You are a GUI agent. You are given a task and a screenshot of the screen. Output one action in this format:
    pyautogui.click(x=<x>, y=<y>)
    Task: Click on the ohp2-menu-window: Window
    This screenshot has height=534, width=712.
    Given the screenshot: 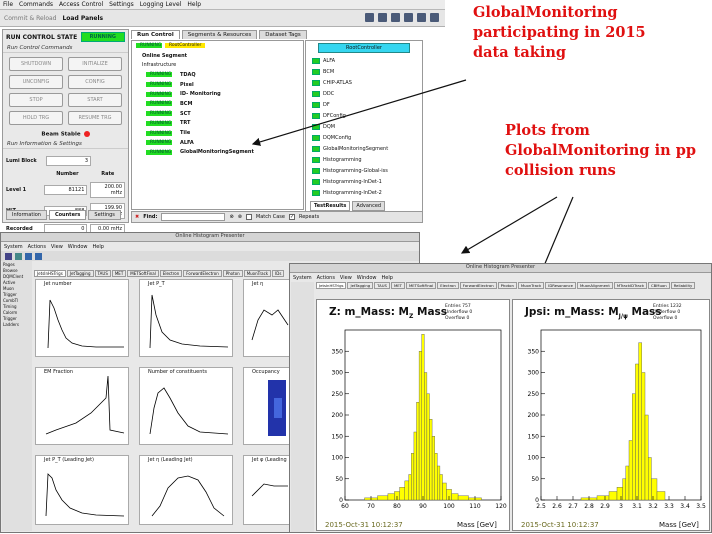 What is the action you would take?
    pyautogui.click(x=367, y=278)
    